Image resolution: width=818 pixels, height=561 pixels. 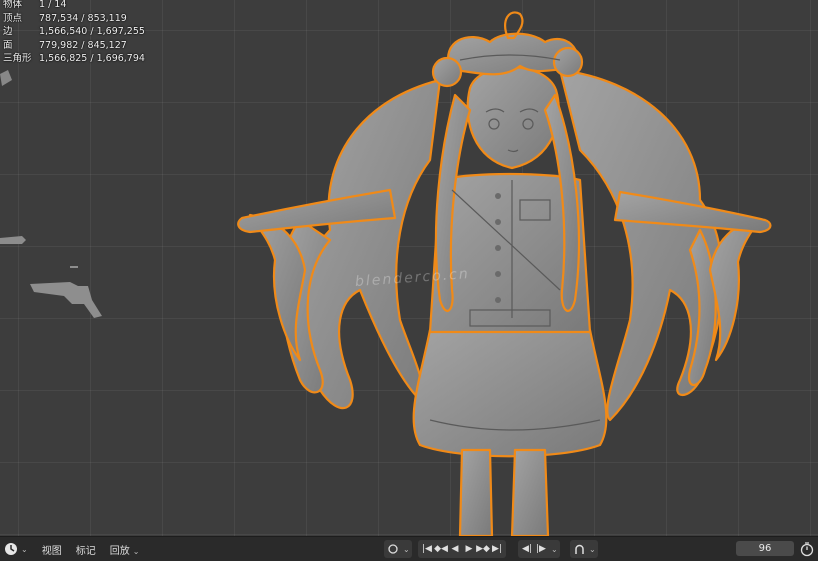 What do you see at coordinates (527, 549) in the screenshot?
I see `prev-marker-icon: ◀|` at bounding box center [527, 549].